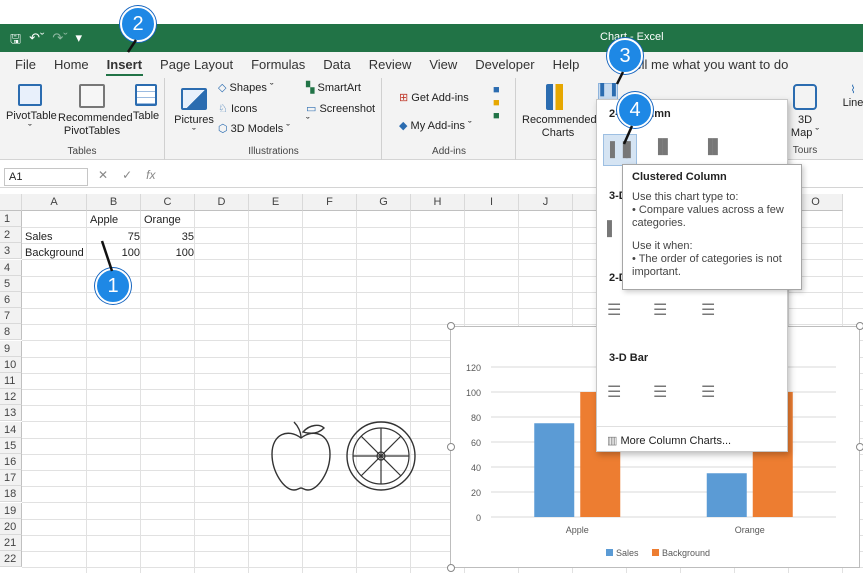 The height and width of the screenshot is (573, 863). Describe the element at coordinates (162, 220) in the screenshot. I see `cell-c1: Orange` at that location.